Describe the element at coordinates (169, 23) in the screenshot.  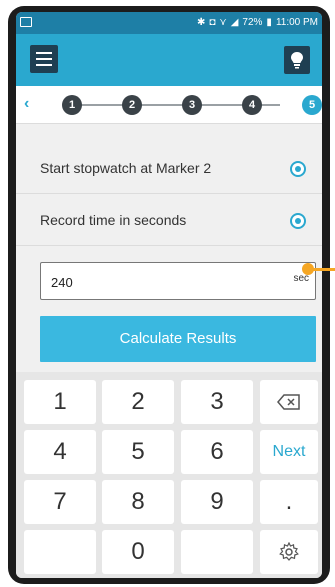
I see `status-bar: ✱ ◘ ⋎ ◢ 72% ▮ 11:00 PM` at that location.